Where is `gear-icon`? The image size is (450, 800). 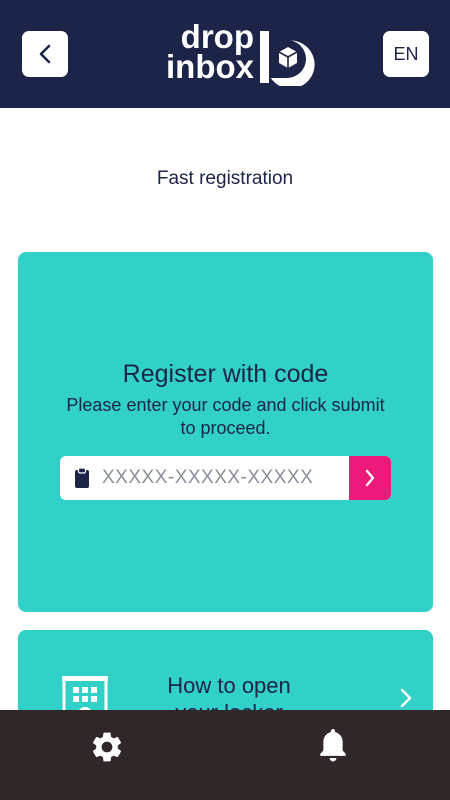 gear-icon is located at coordinates (107, 747).